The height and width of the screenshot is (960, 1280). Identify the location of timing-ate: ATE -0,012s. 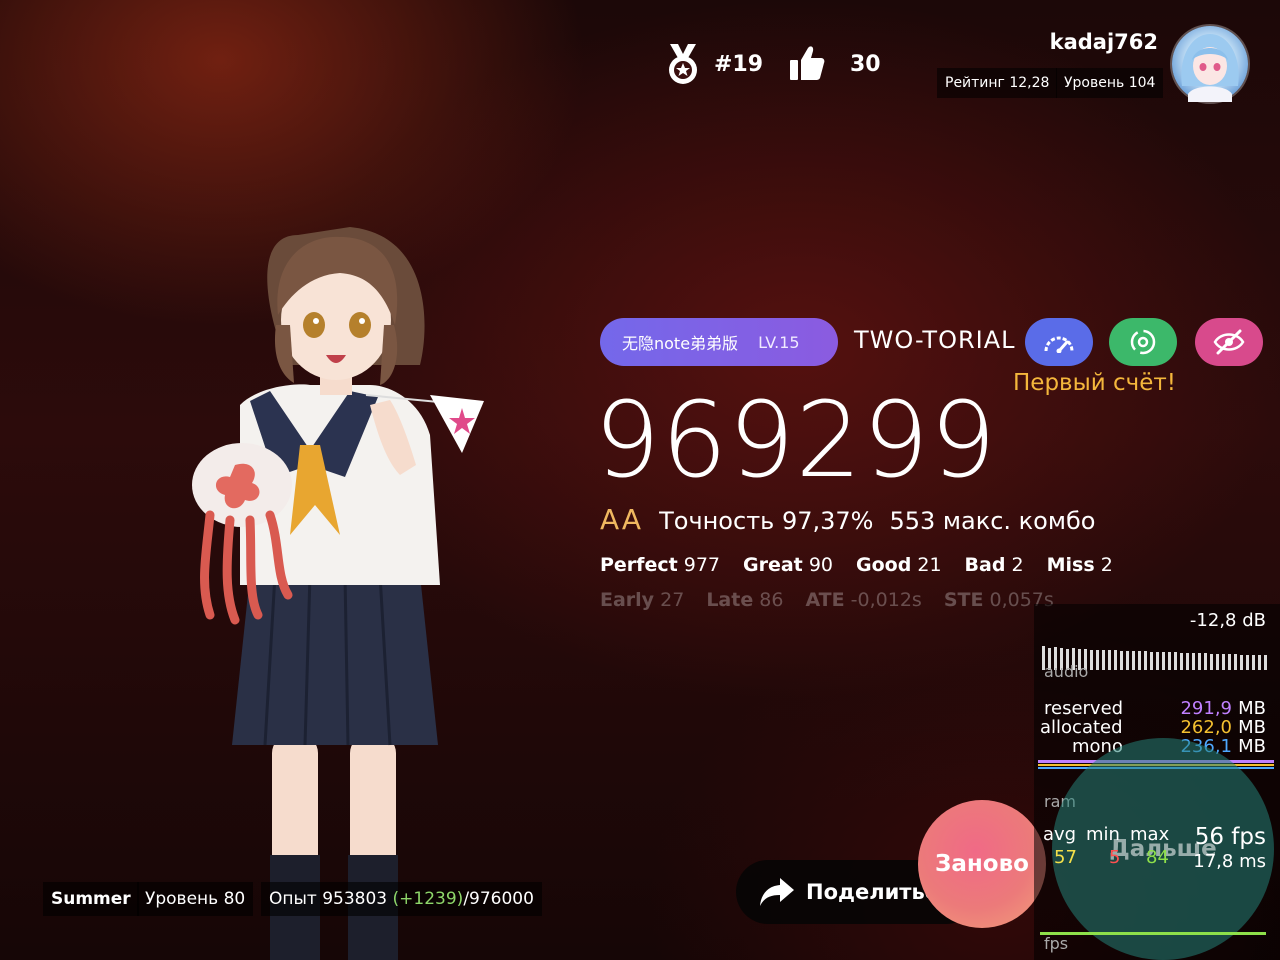
(863, 600).